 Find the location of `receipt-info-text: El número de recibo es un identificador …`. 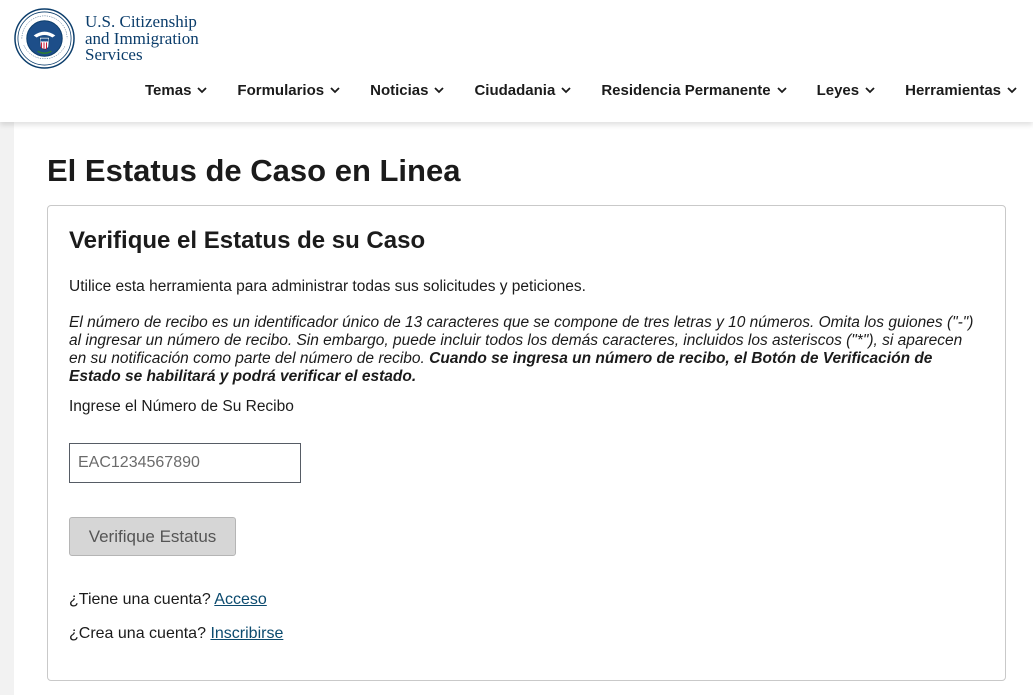

receipt-info-text: El número de recibo es un identificador … is located at coordinates (524, 350).